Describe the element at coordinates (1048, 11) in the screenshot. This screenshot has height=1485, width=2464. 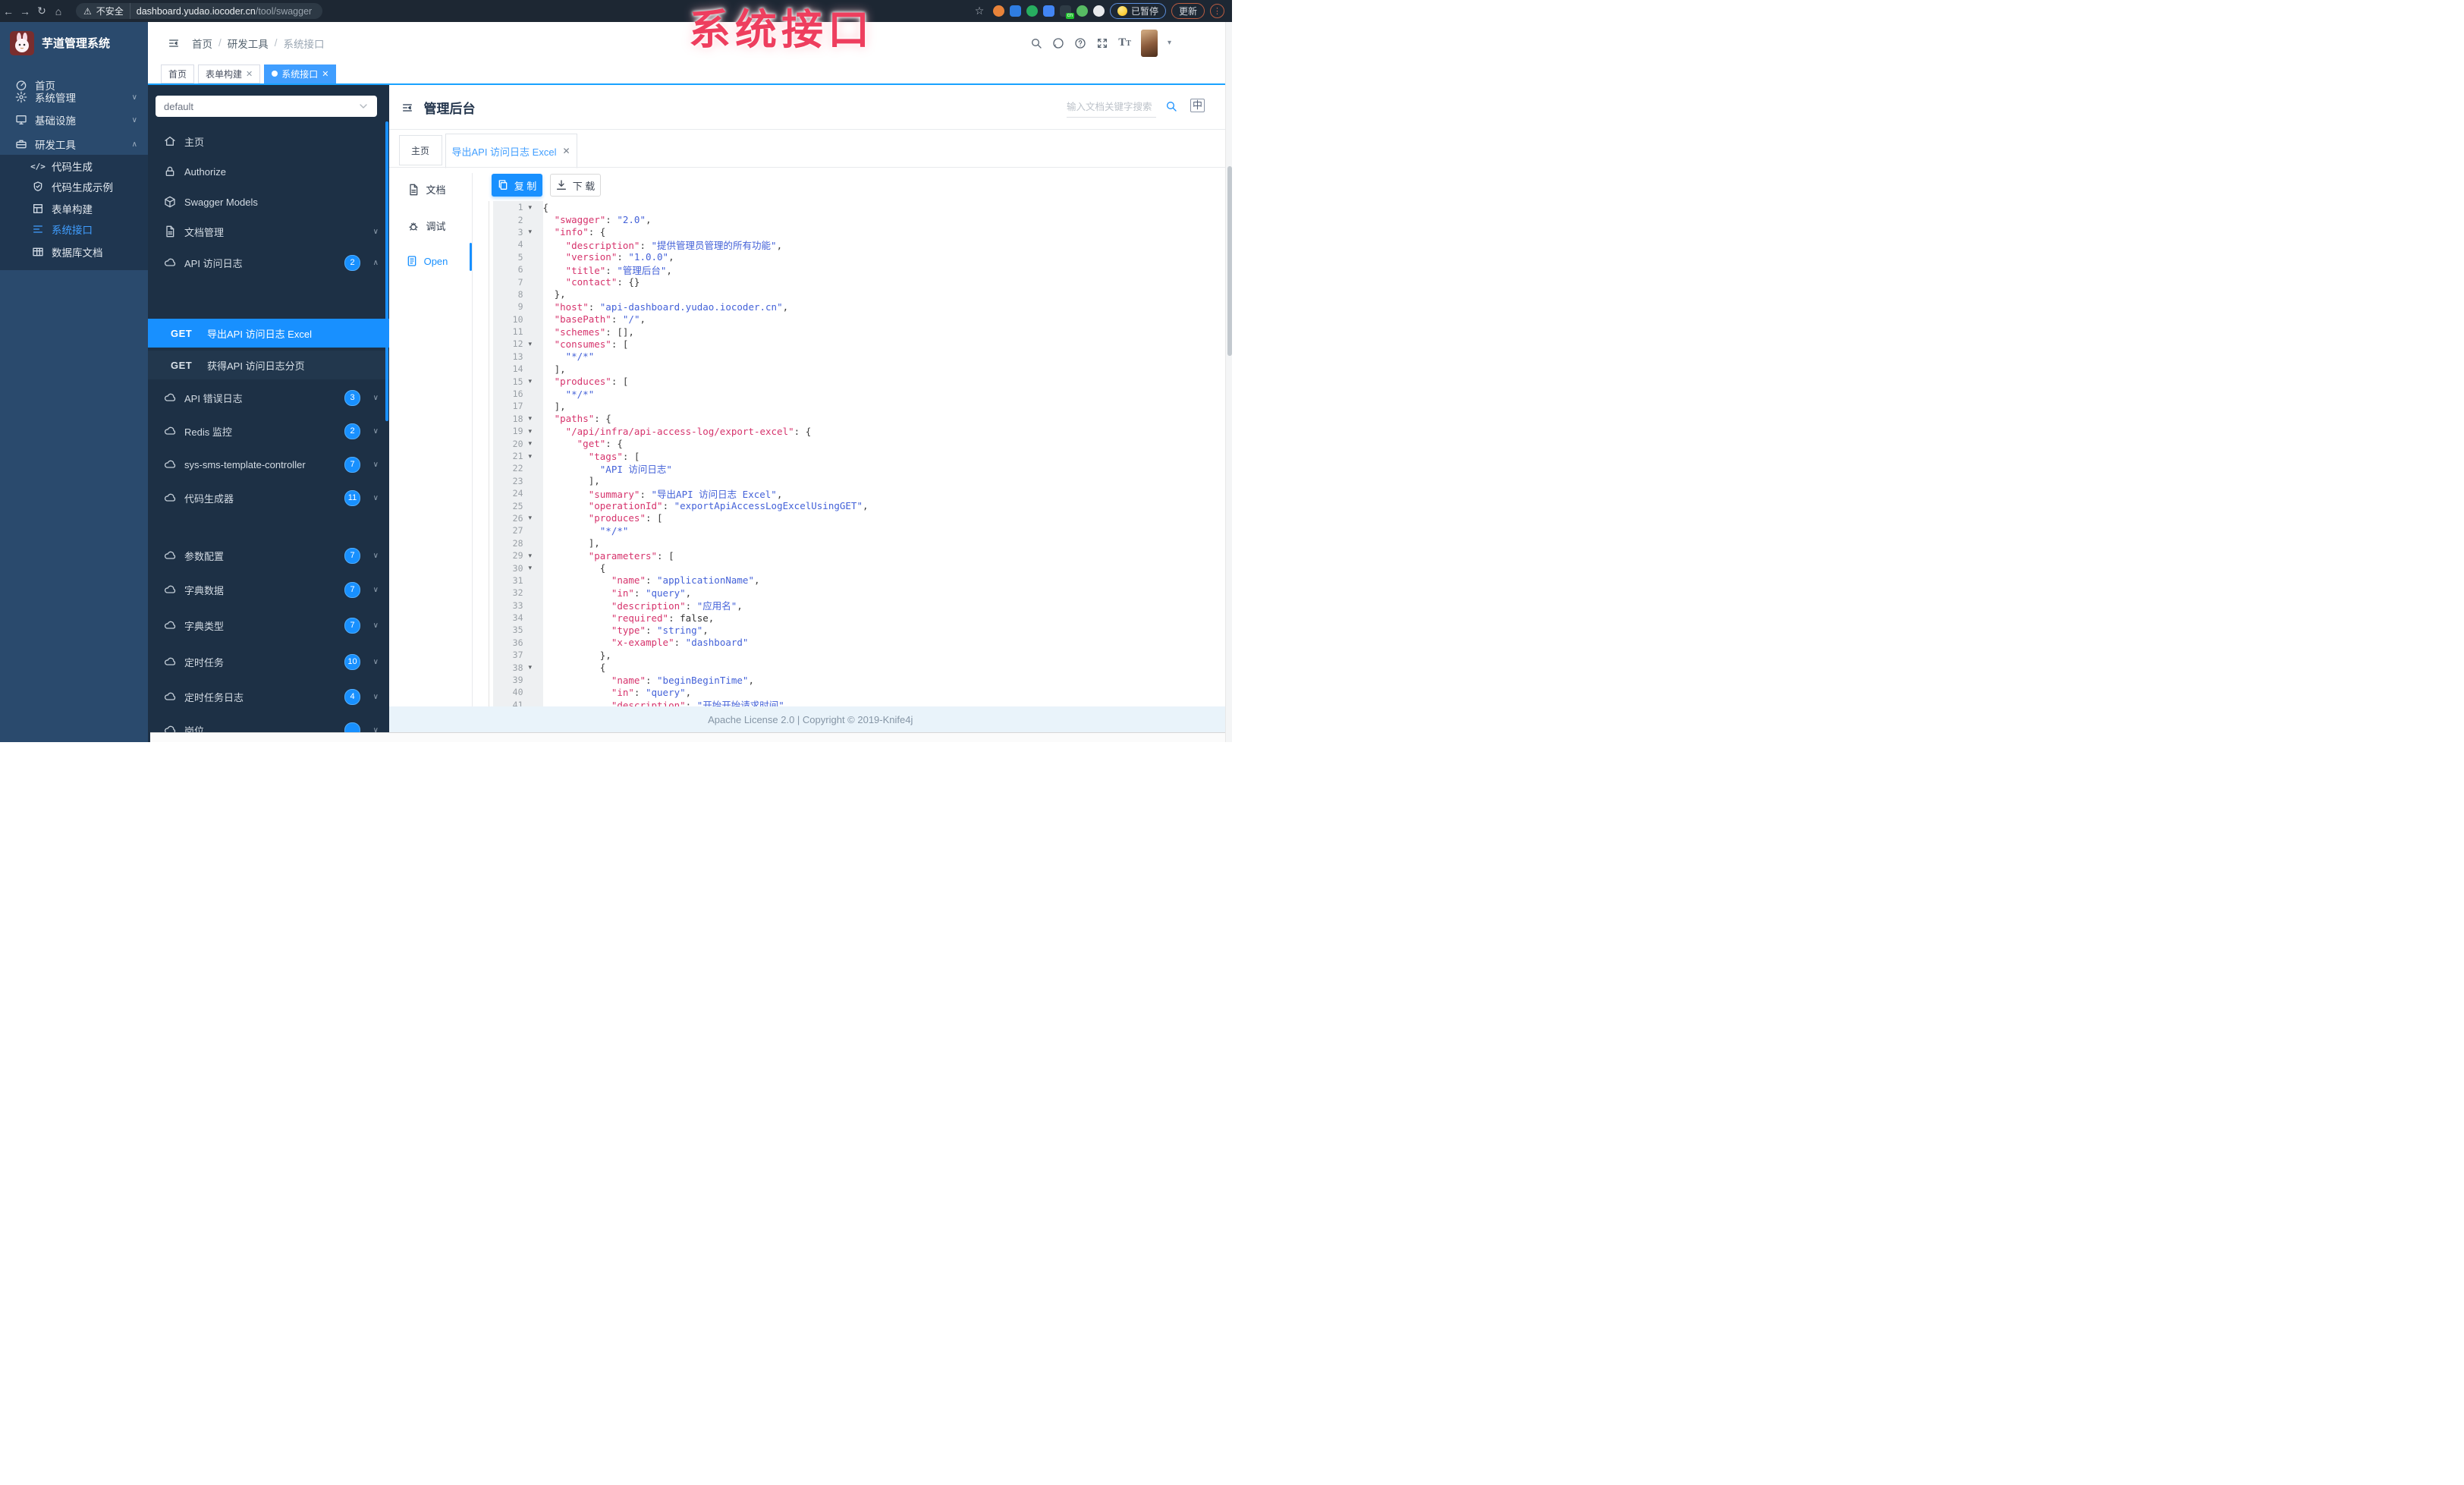
I see `ext-blue-grid` at that location.